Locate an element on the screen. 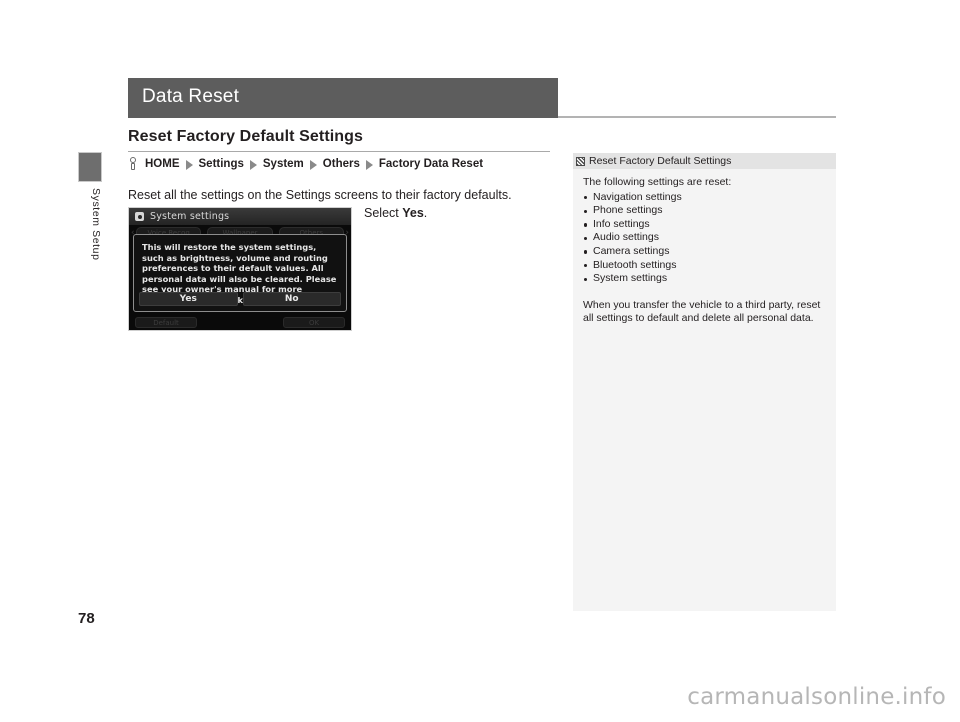 Image resolution: width=960 pixels, height=722 pixels. nav-home-icon is located at coordinates (134, 164).